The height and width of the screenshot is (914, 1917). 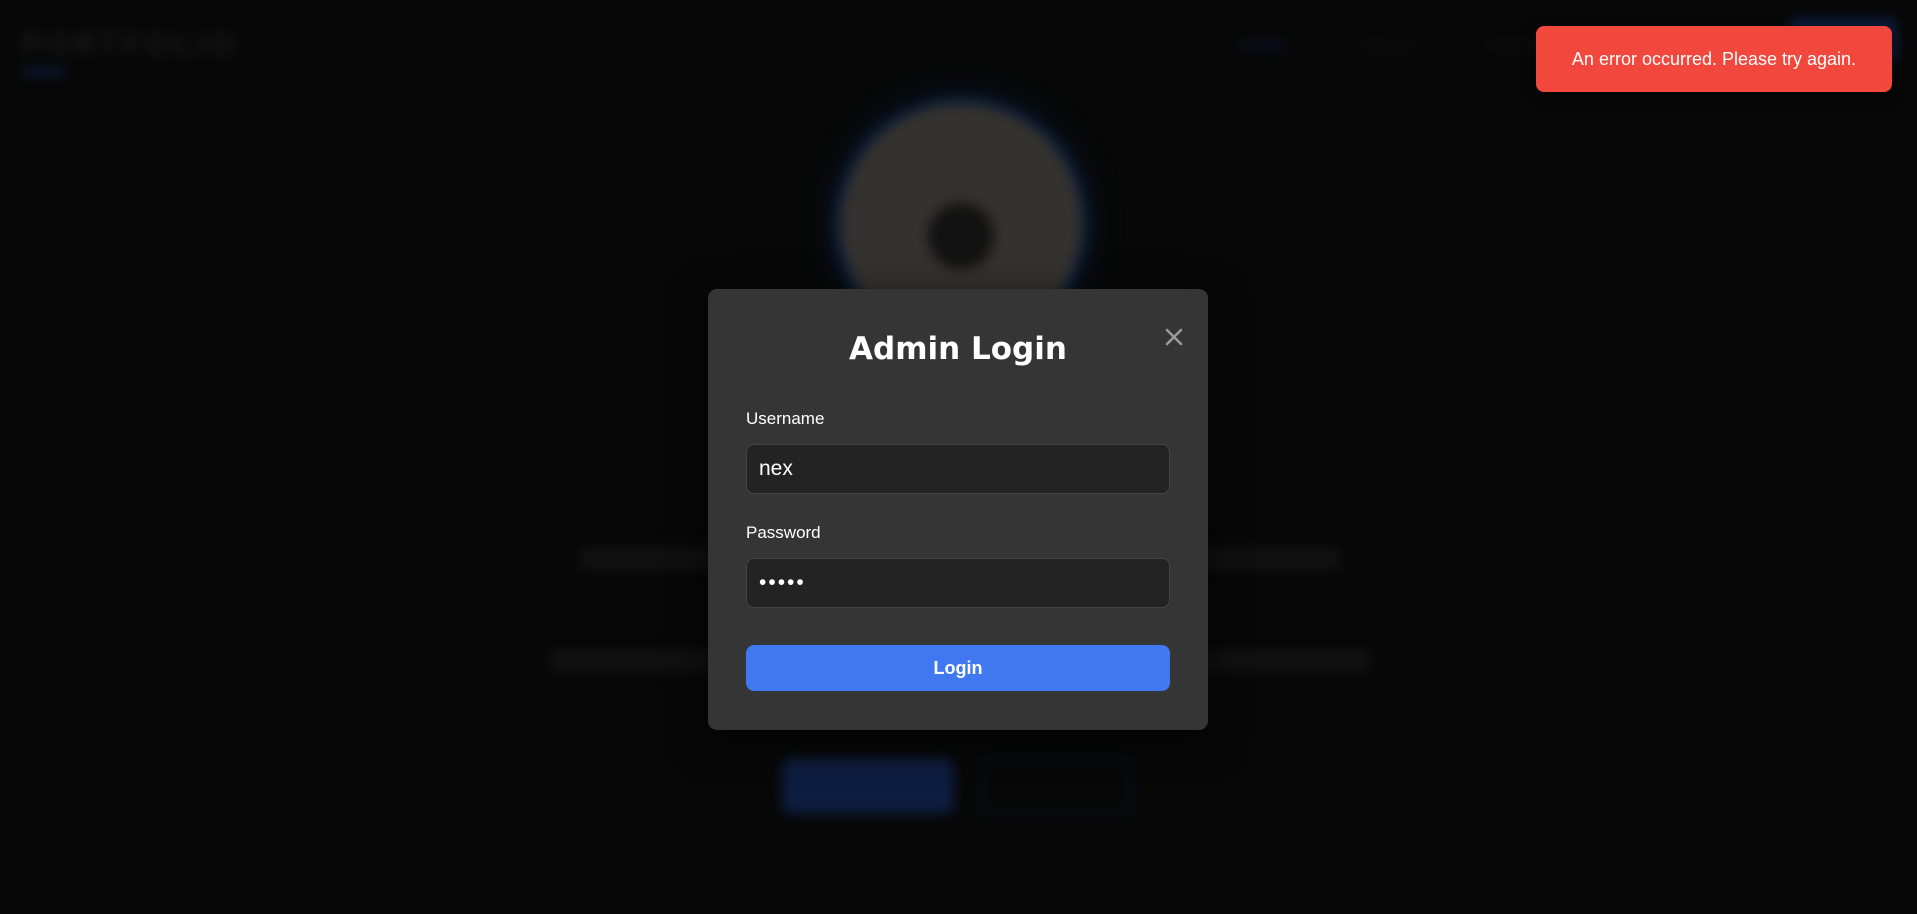 I want to click on modal-title: Admin Login, so click(x=958, y=349).